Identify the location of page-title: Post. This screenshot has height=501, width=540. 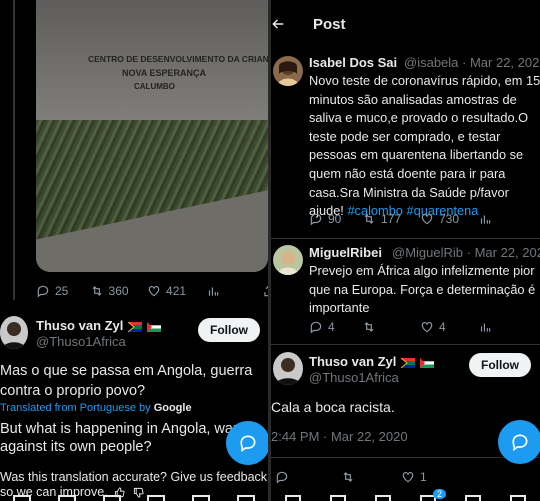
(329, 24).